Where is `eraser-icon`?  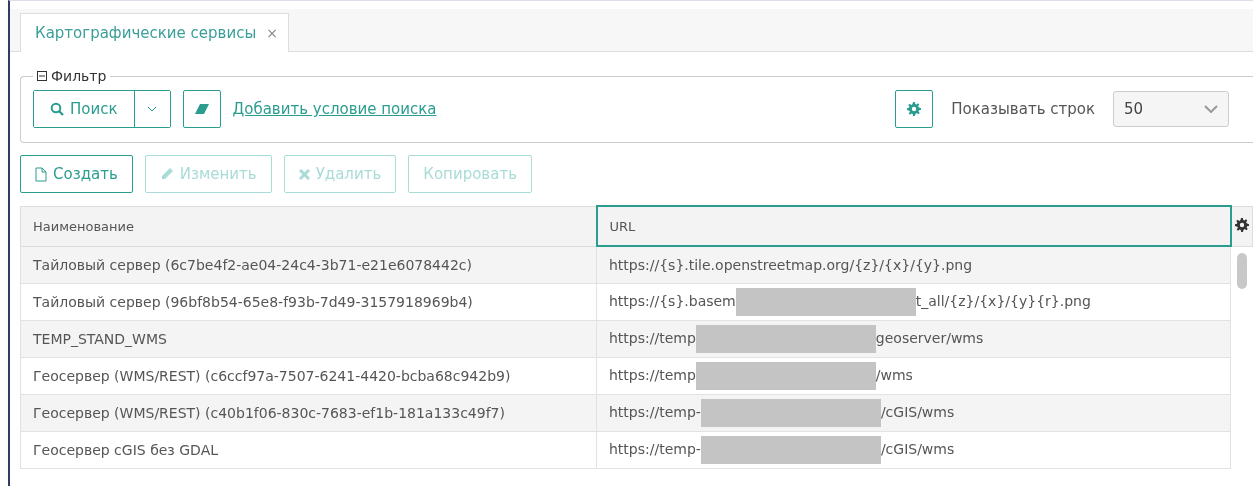
eraser-icon is located at coordinates (201, 109).